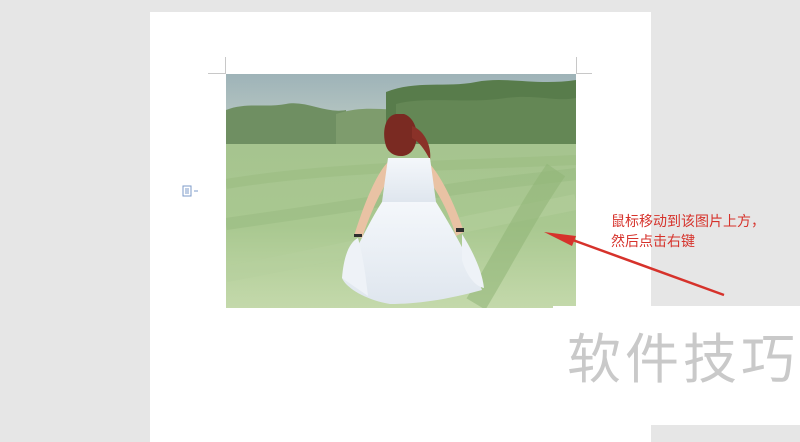 This screenshot has height=442, width=800. Describe the element at coordinates (634, 264) in the screenshot. I see `pointer-arrow-icon` at that location.